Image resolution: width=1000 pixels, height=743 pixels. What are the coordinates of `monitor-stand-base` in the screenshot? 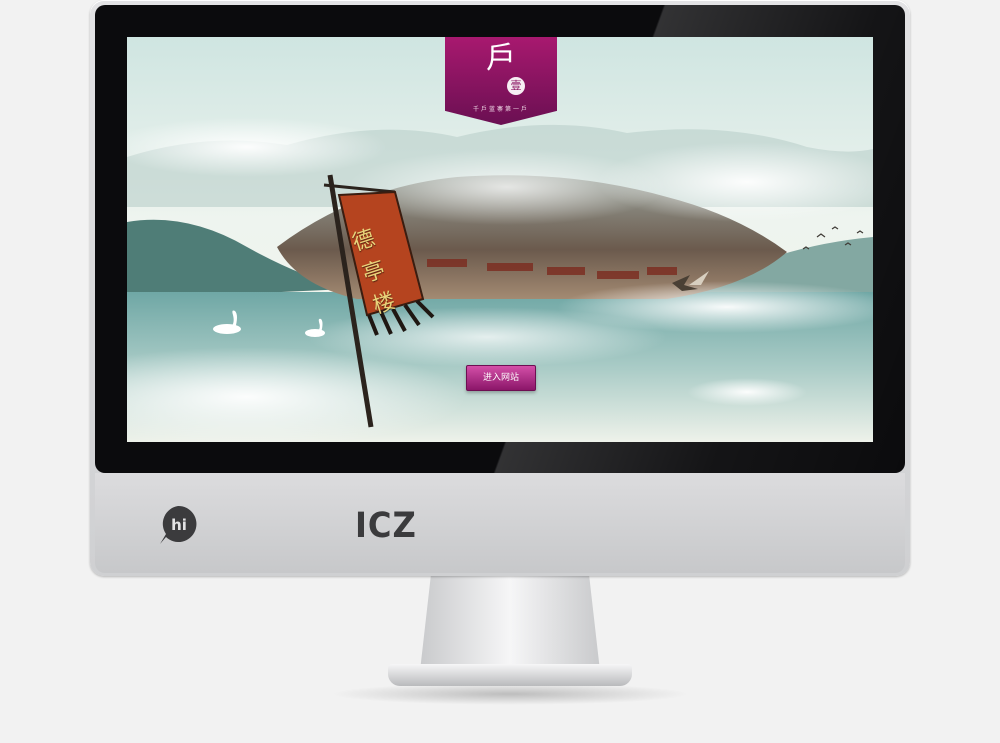 It's located at (510, 675).